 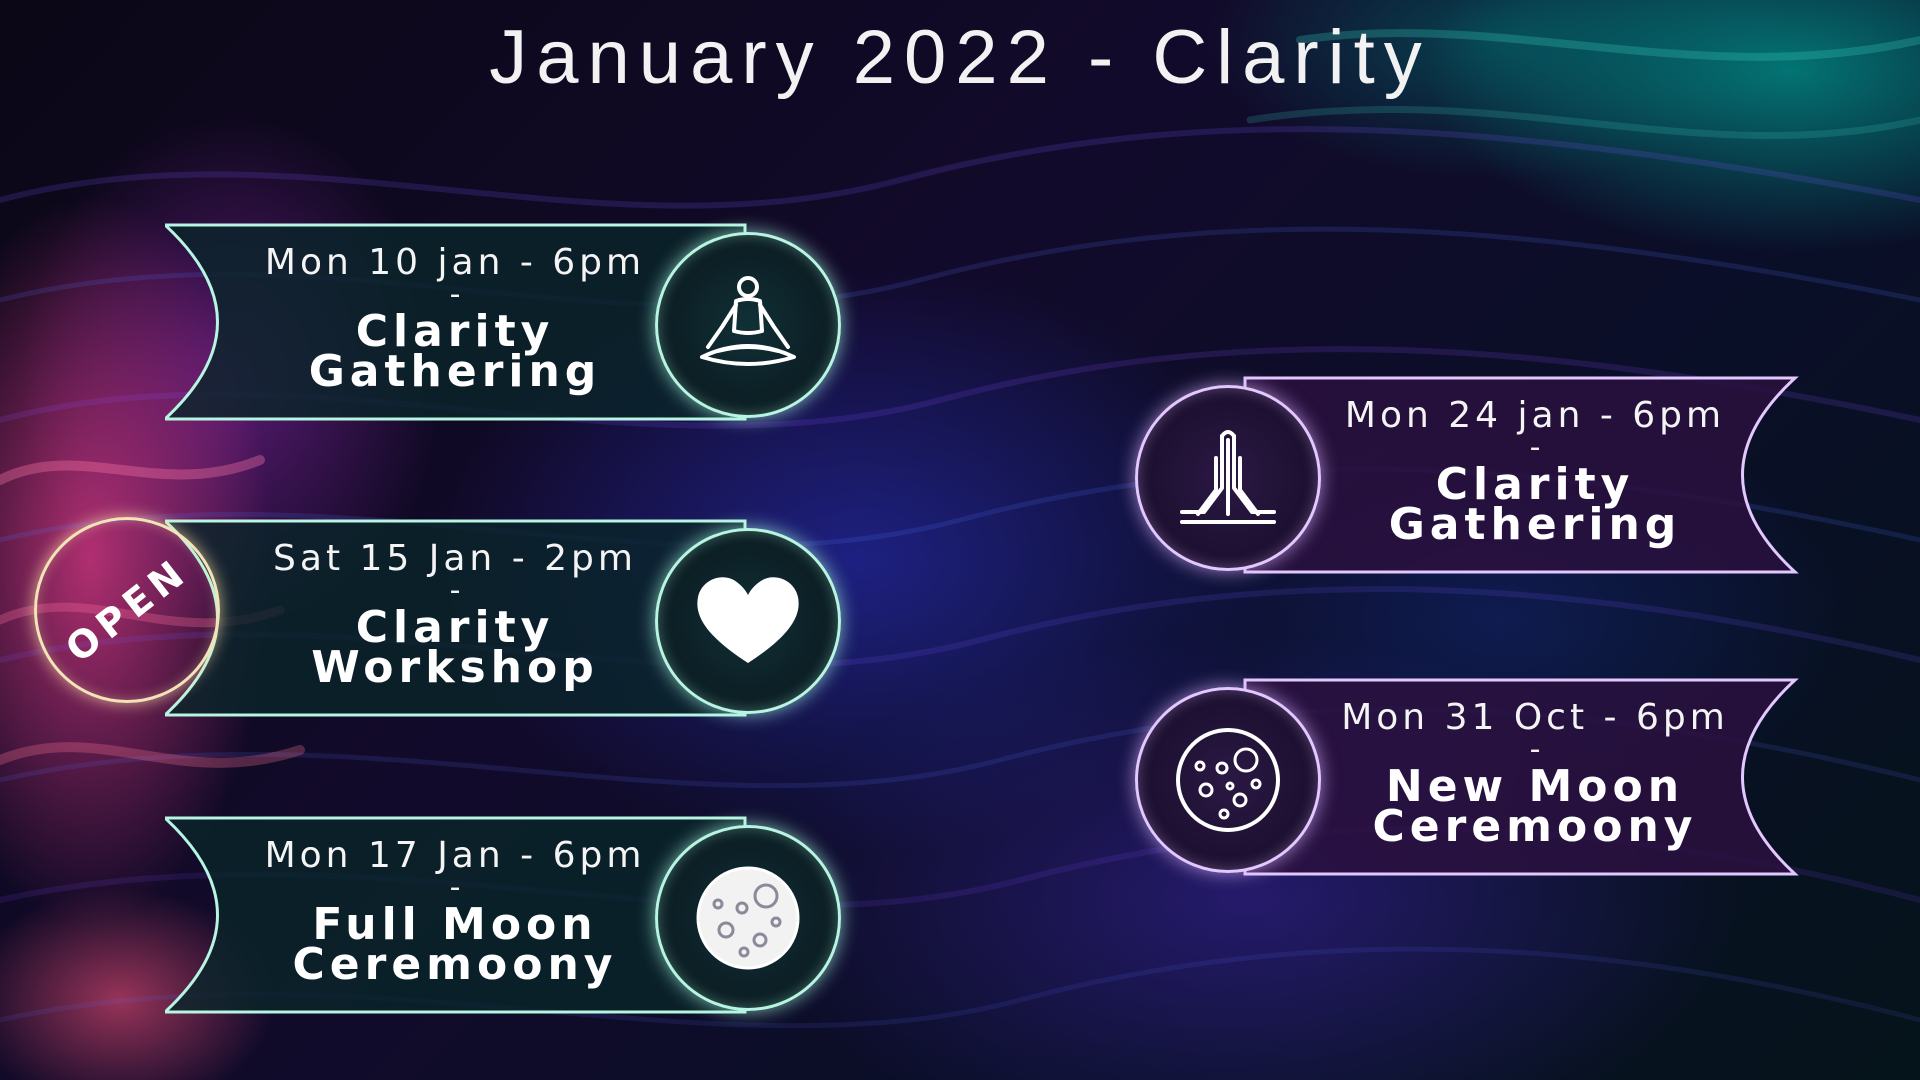 I want to click on event-text: Sat 15 Jan - 2pm - Clarity Workshop, so click(x=455, y=616).